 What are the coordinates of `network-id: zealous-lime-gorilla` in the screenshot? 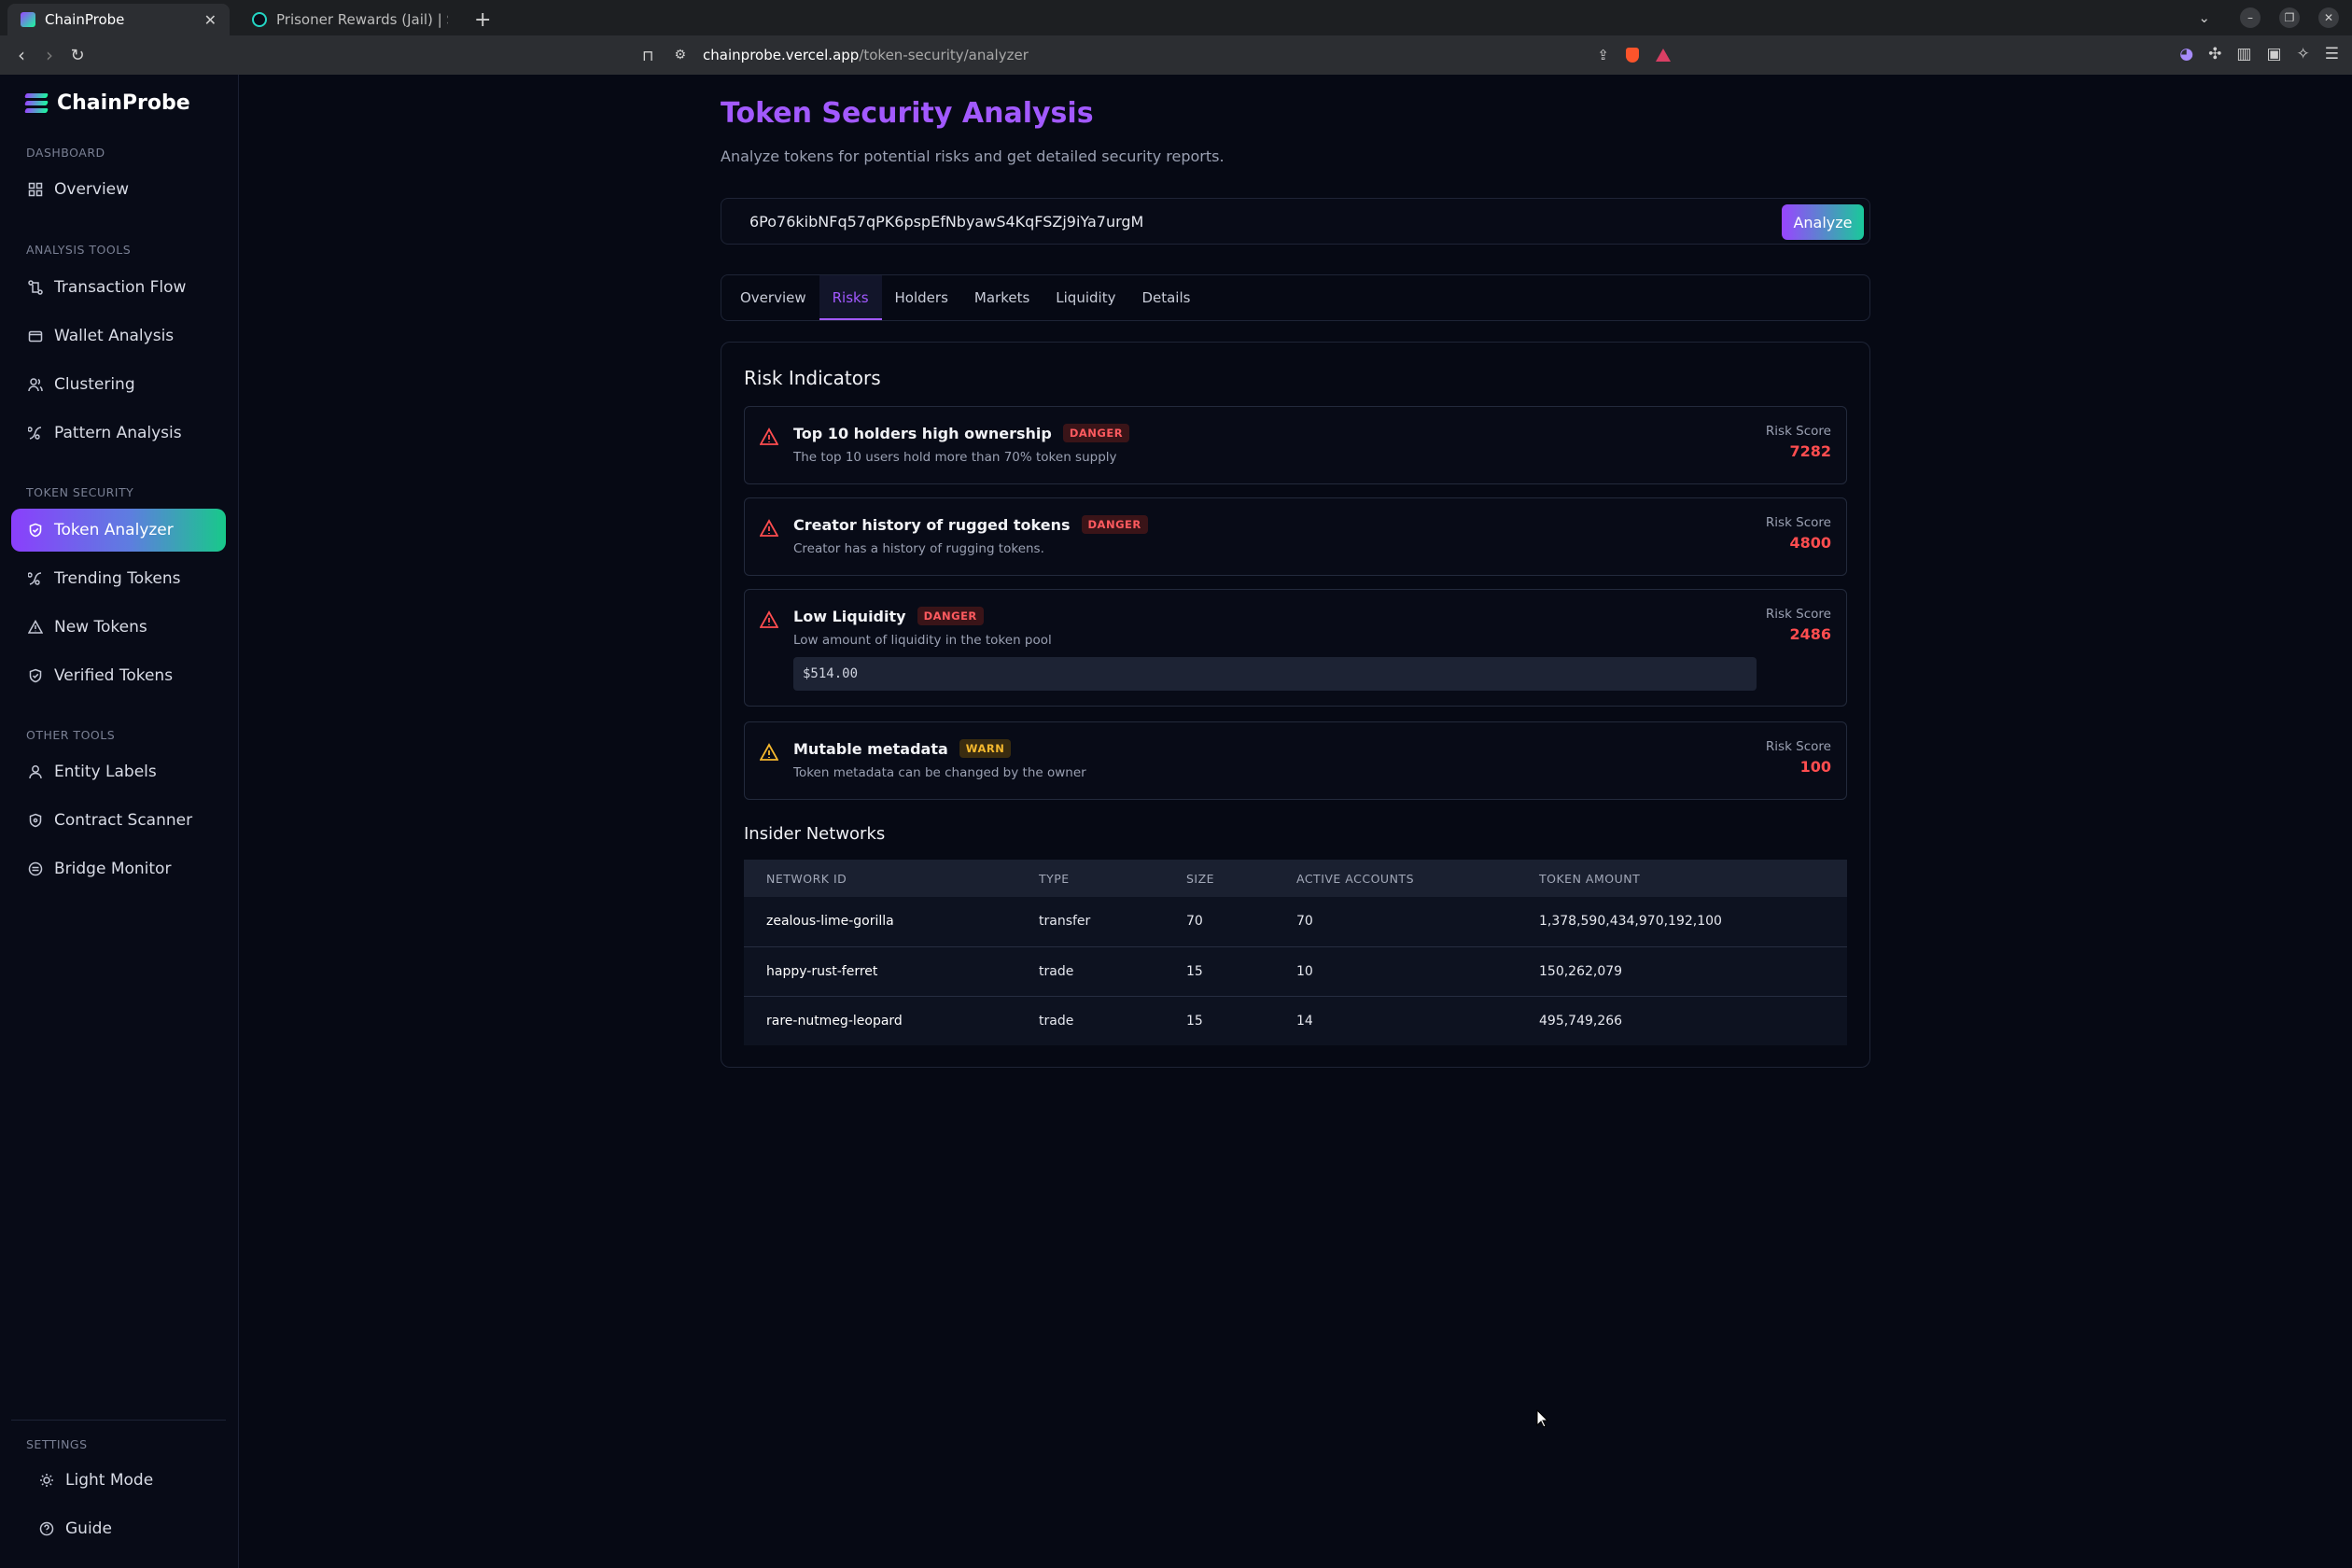 It's located at (880, 922).